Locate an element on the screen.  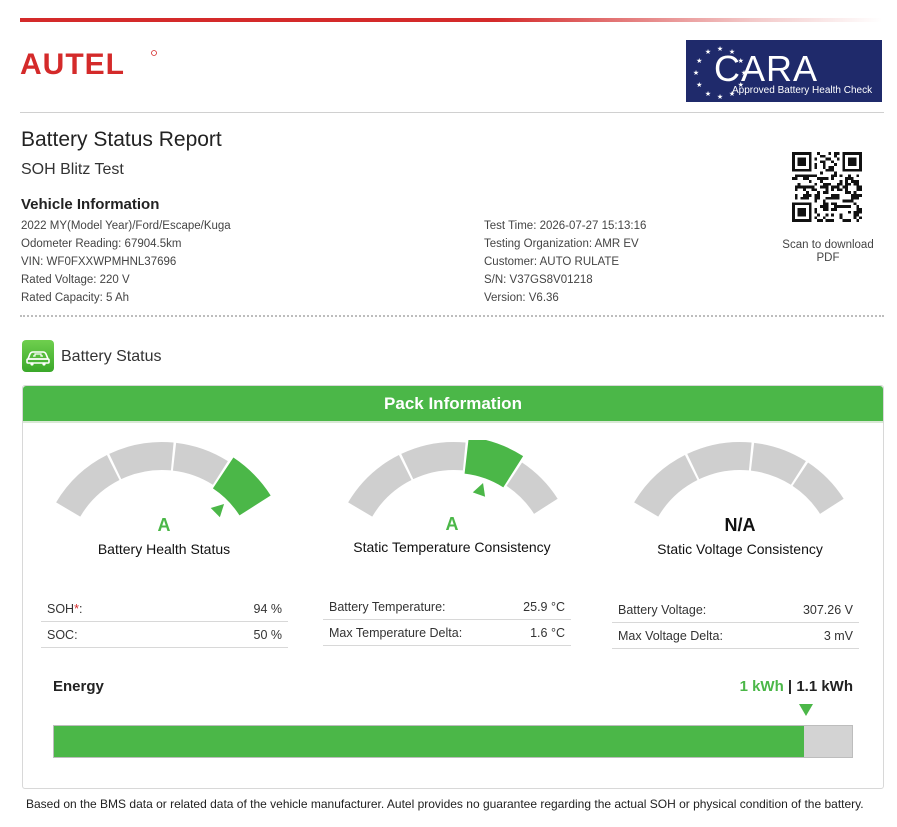
gauge-pointer-icon is located at coordinates (479, 489).